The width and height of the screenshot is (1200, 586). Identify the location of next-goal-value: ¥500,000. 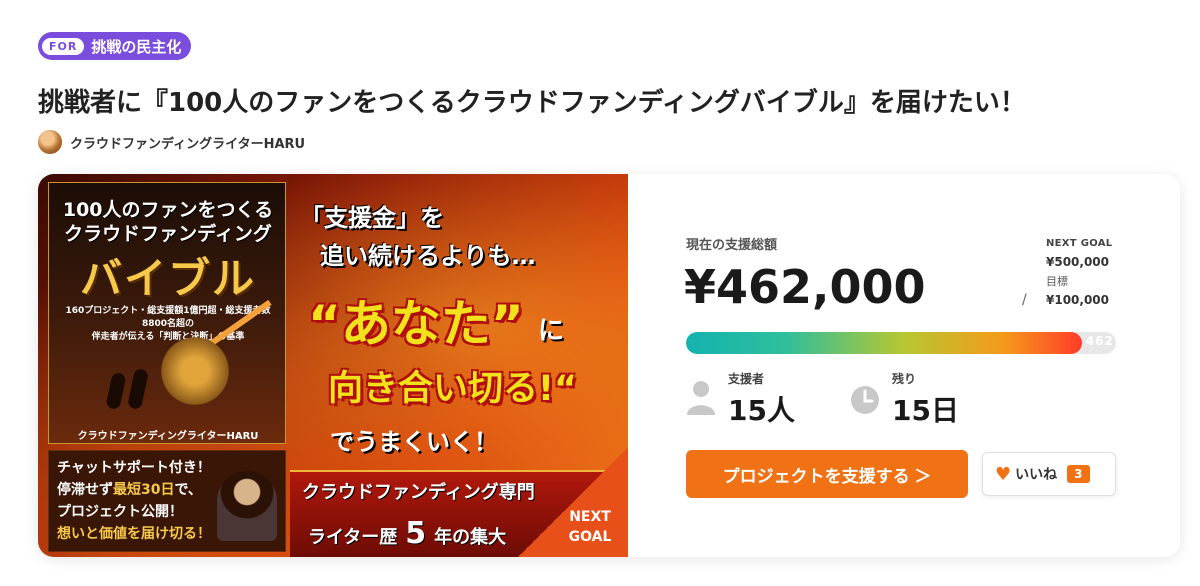
(1078, 262).